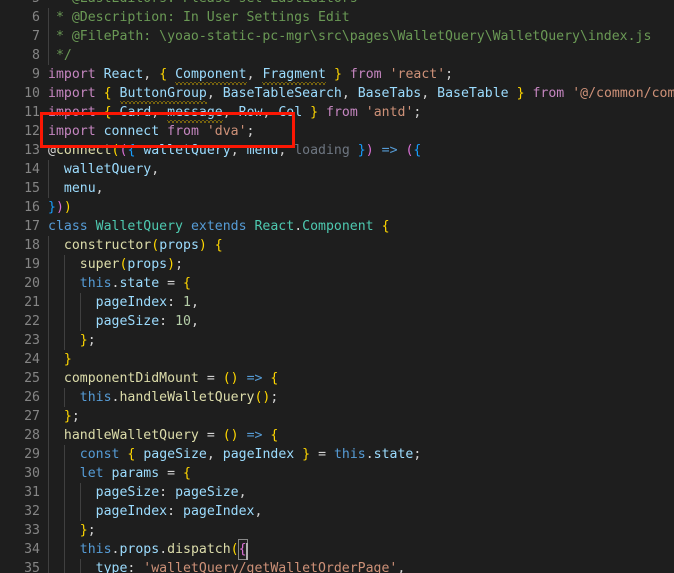  What do you see at coordinates (32, 131) in the screenshot?
I see `line-number: 12` at bounding box center [32, 131].